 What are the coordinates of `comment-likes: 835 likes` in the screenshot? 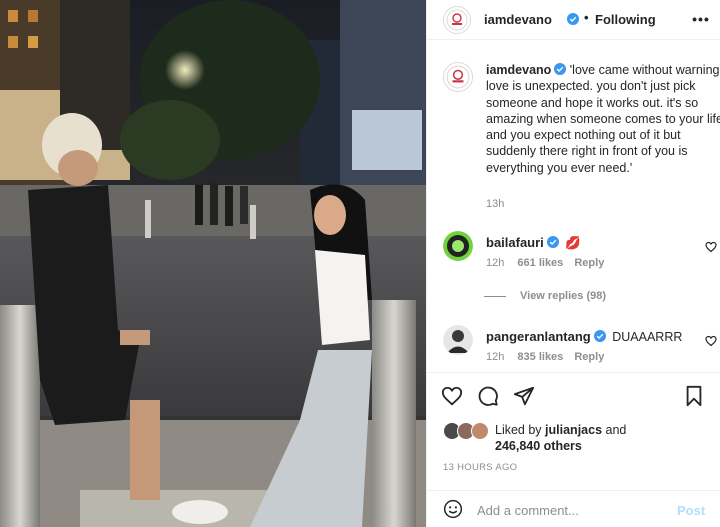 It's located at (540, 357).